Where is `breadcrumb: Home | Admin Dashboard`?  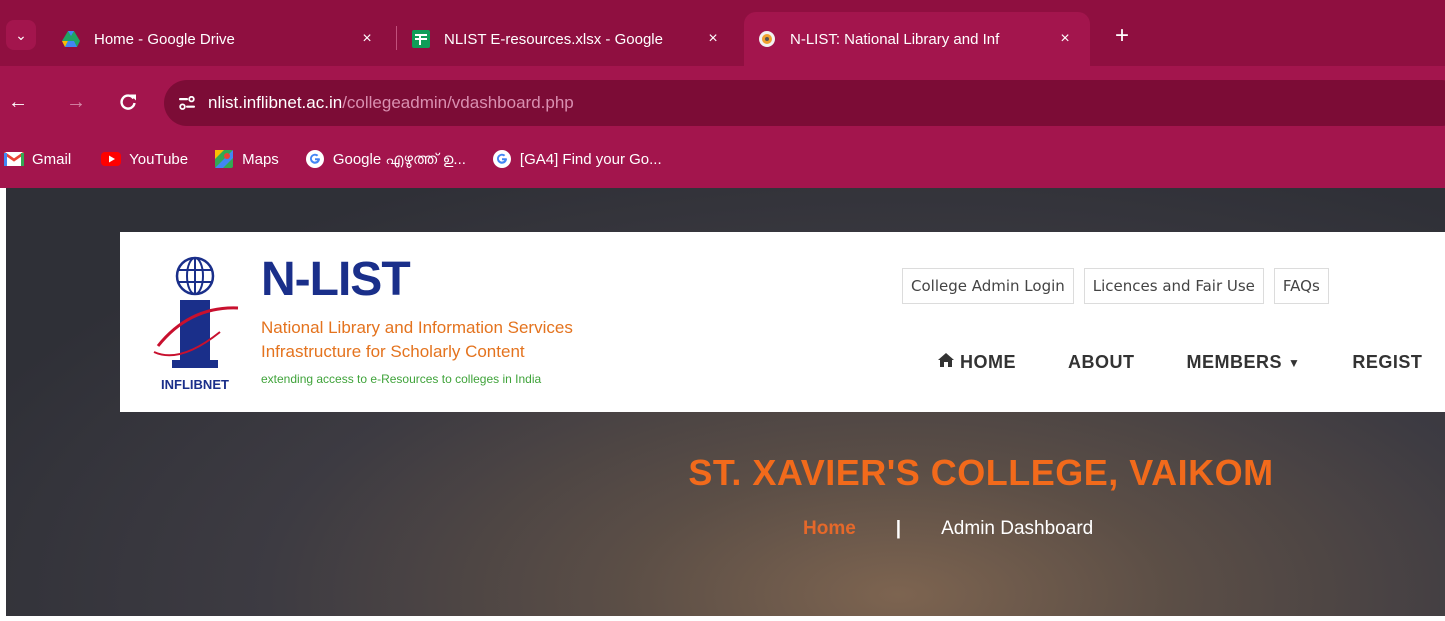
breadcrumb: Home | Admin Dashboard is located at coordinates (948, 529).